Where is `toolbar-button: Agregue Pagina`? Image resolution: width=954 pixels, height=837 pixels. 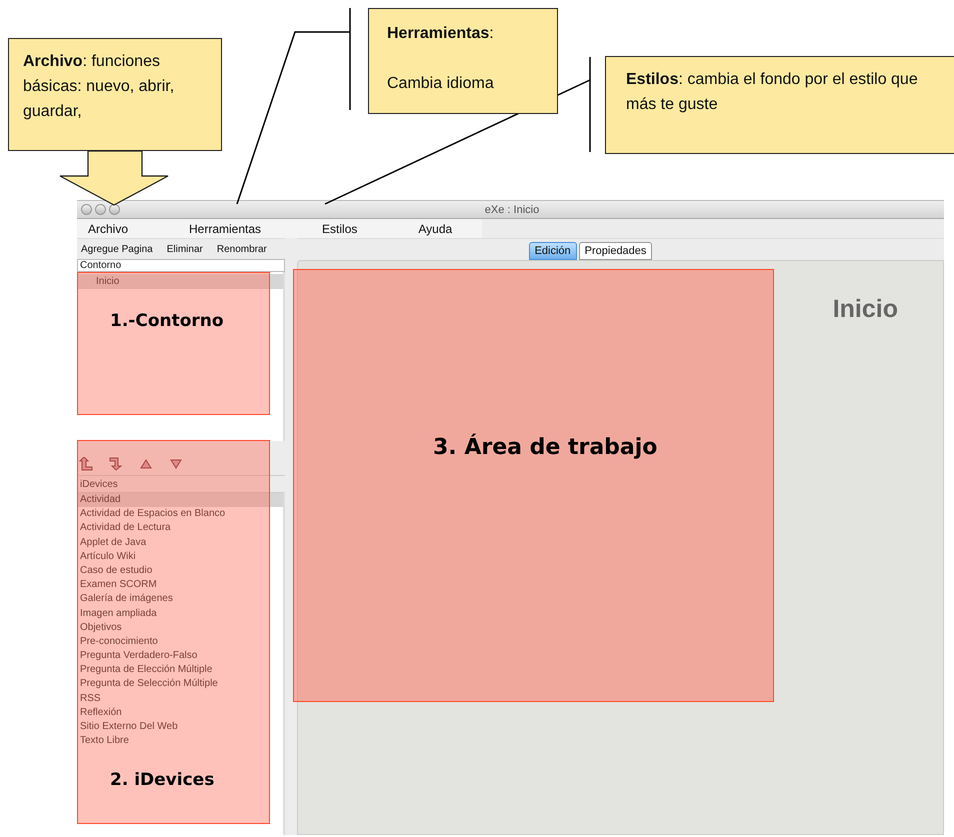
toolbar-button: Agregue Pagina is located at coordinates (115, 249).